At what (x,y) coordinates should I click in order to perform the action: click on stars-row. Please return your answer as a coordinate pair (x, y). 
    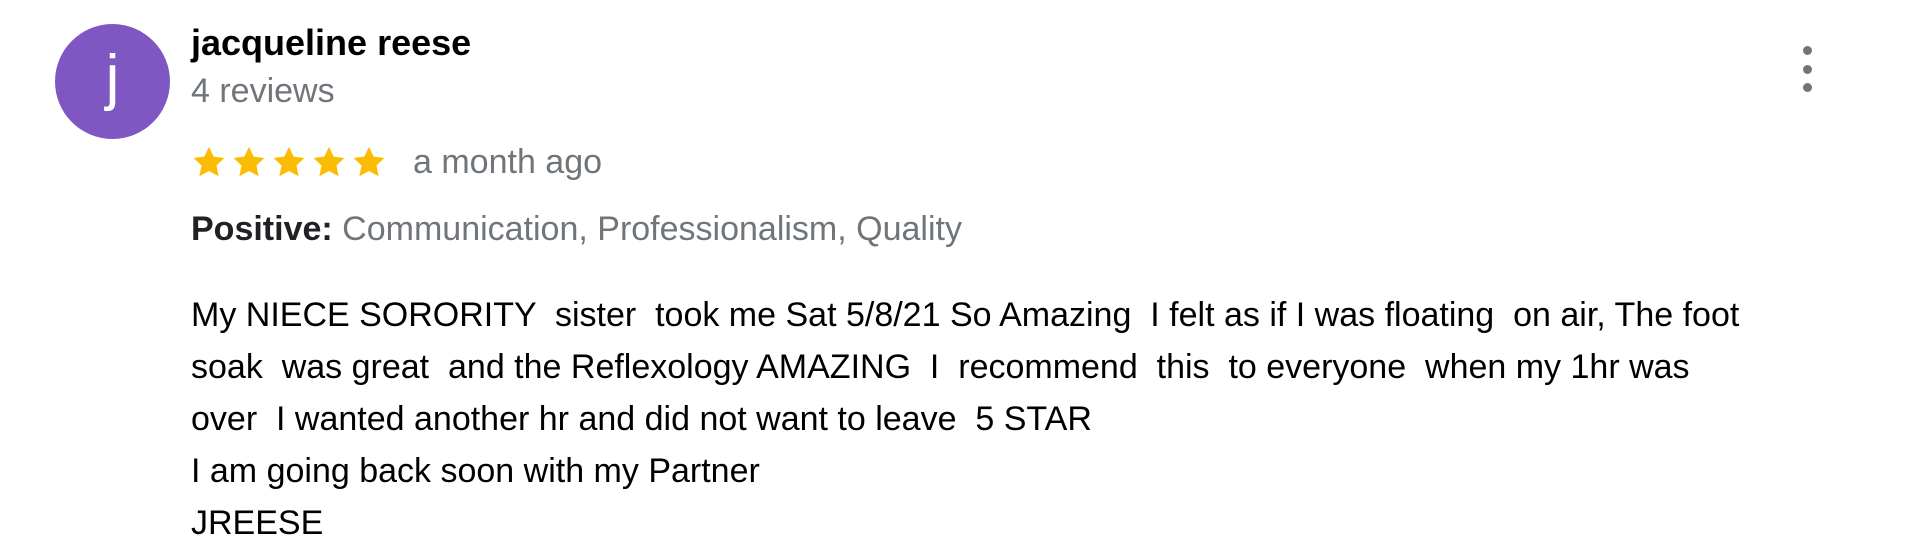
    Looking at the image, I should click on (291, 162).